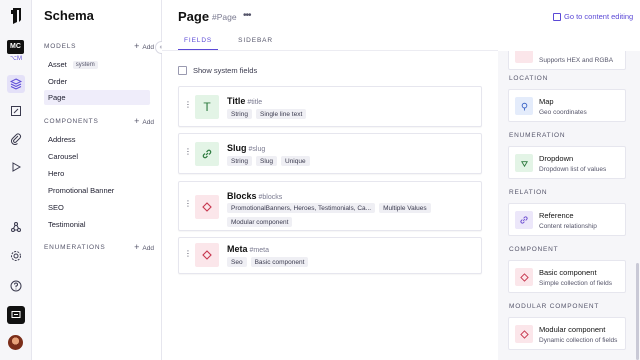  Describe the element at coordinates (534, 249) in the screenshot. I see `section-label: COMPONENT` at that location.